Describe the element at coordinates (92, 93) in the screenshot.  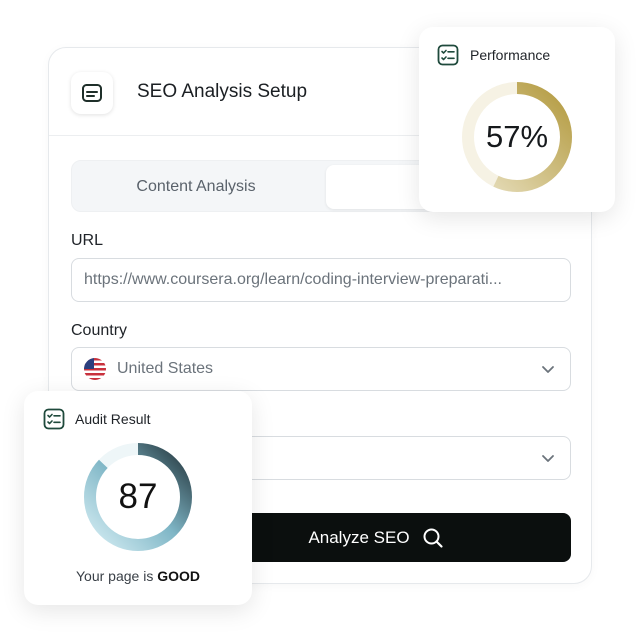
I see `analysis-icon` at that location.